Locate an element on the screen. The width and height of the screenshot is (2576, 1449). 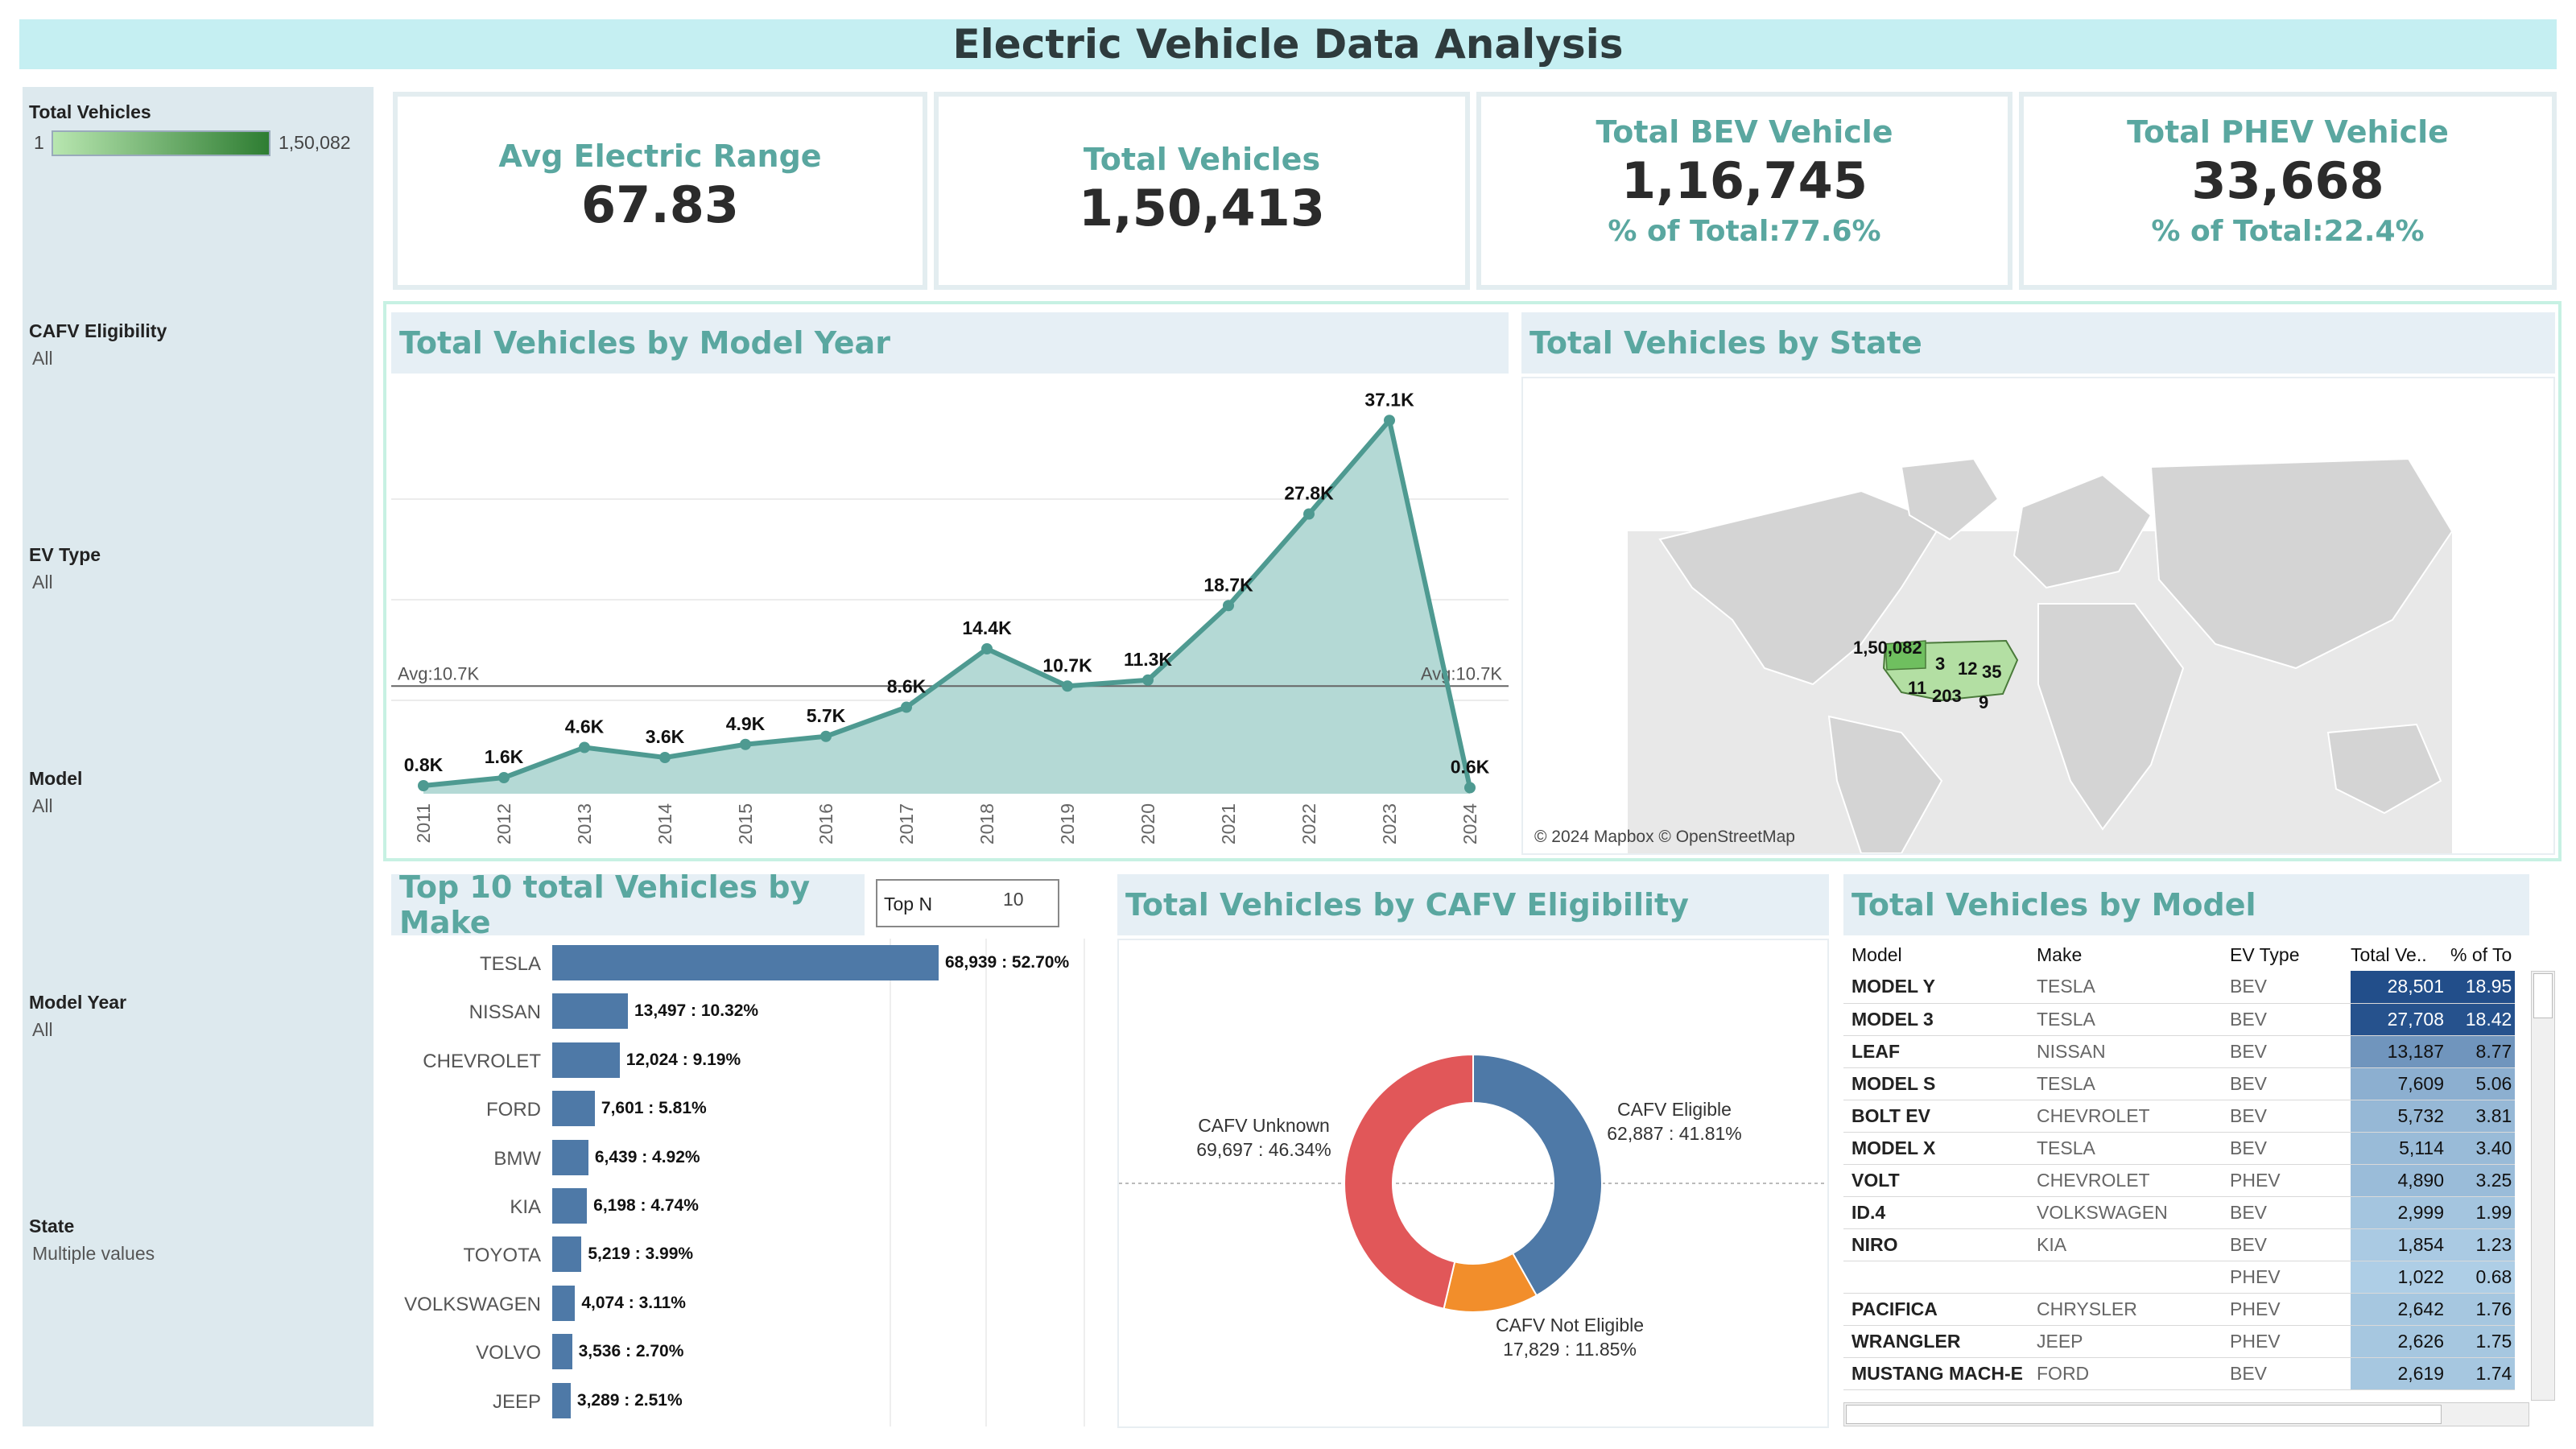
table-horizontal-scrollbar is located at coordinates (2186, 1414).